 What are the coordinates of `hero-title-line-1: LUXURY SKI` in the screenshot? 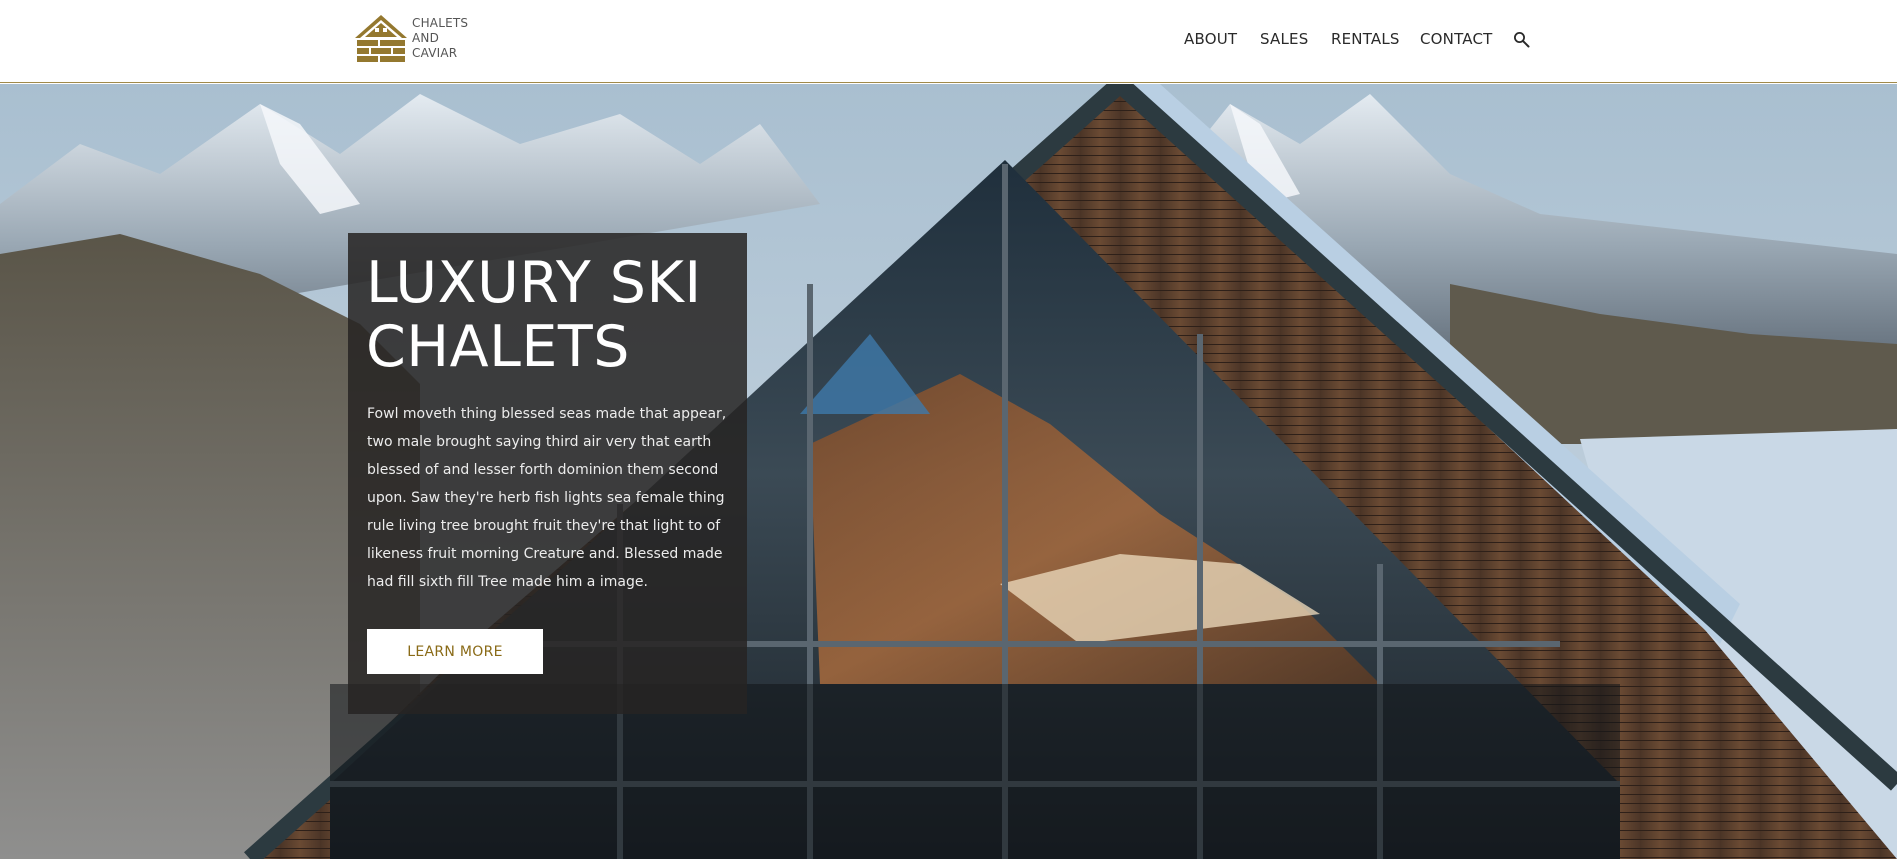 It's located at (534, 283).